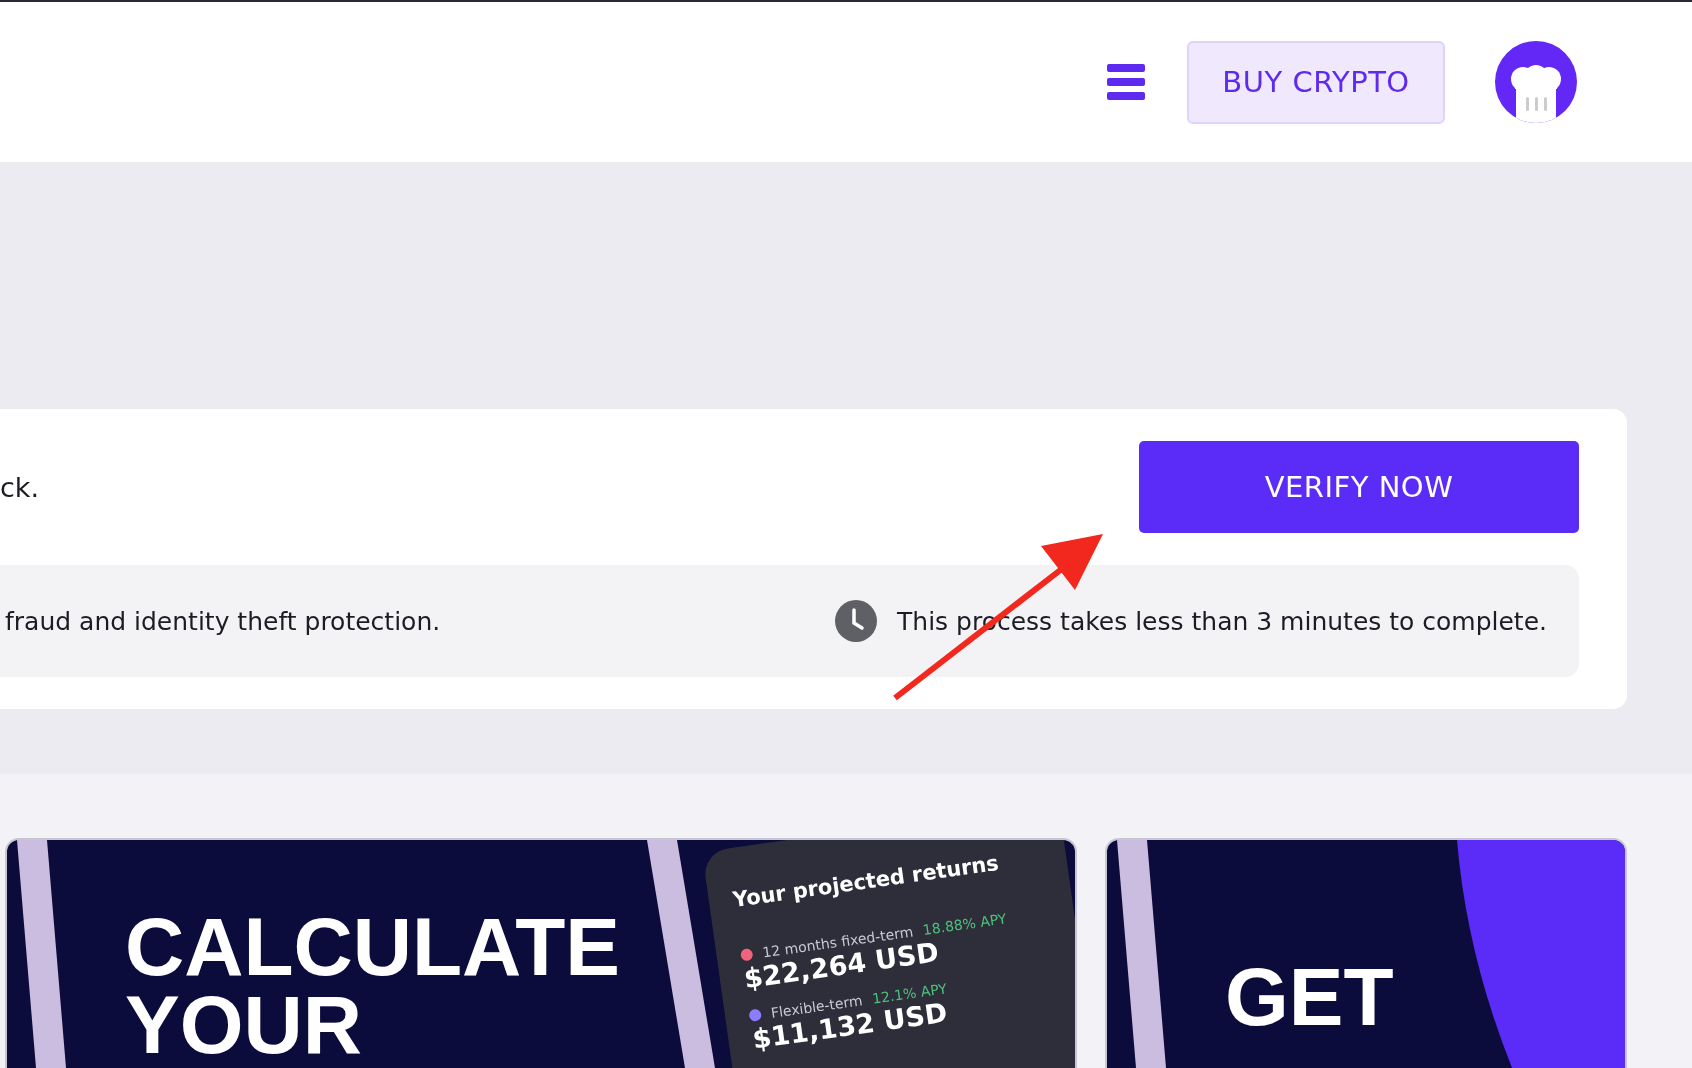 This screenshot has height=1068, width=1692. Describe the element at coordinates (1309, 997) in the screenshot. I see `banner-headline: GET` at that location.